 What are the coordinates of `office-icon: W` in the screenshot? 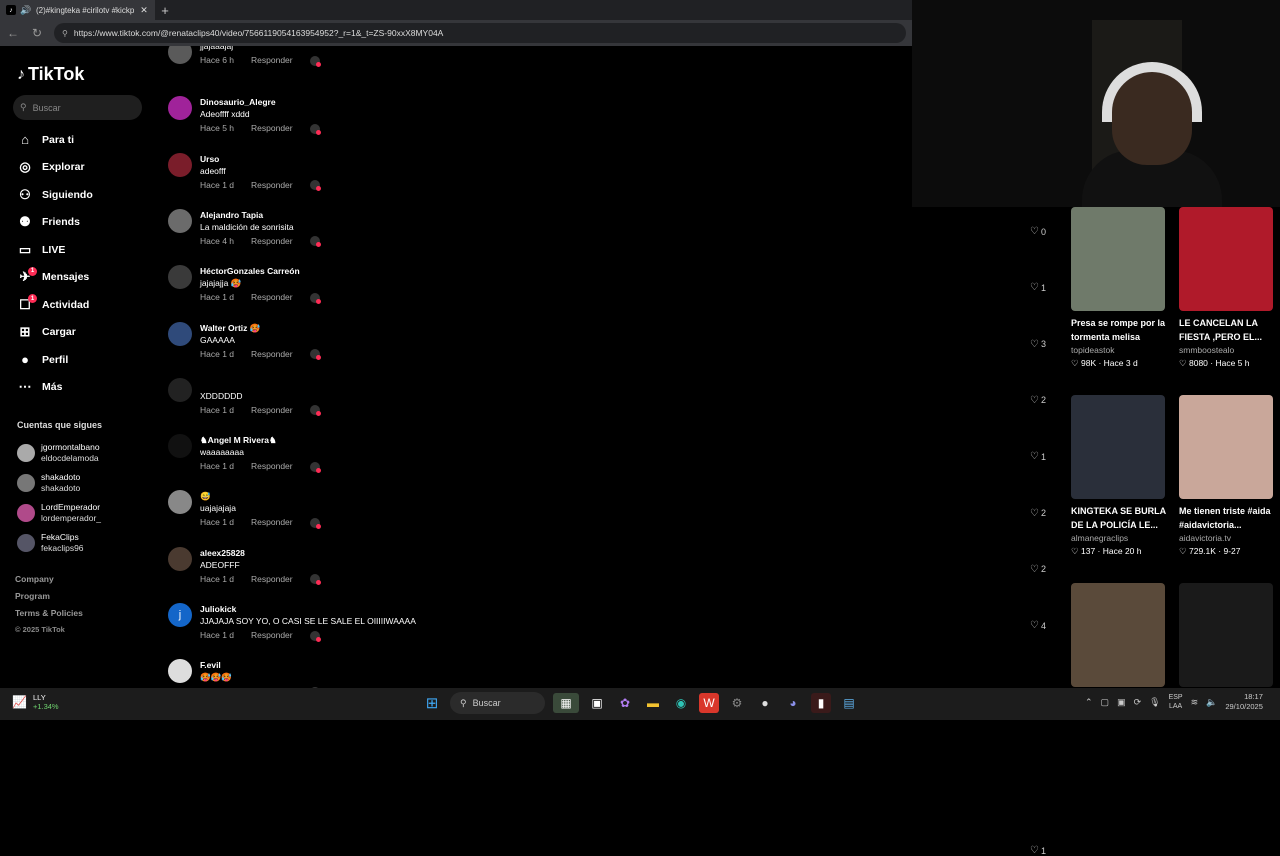 It's located at (709, 703).